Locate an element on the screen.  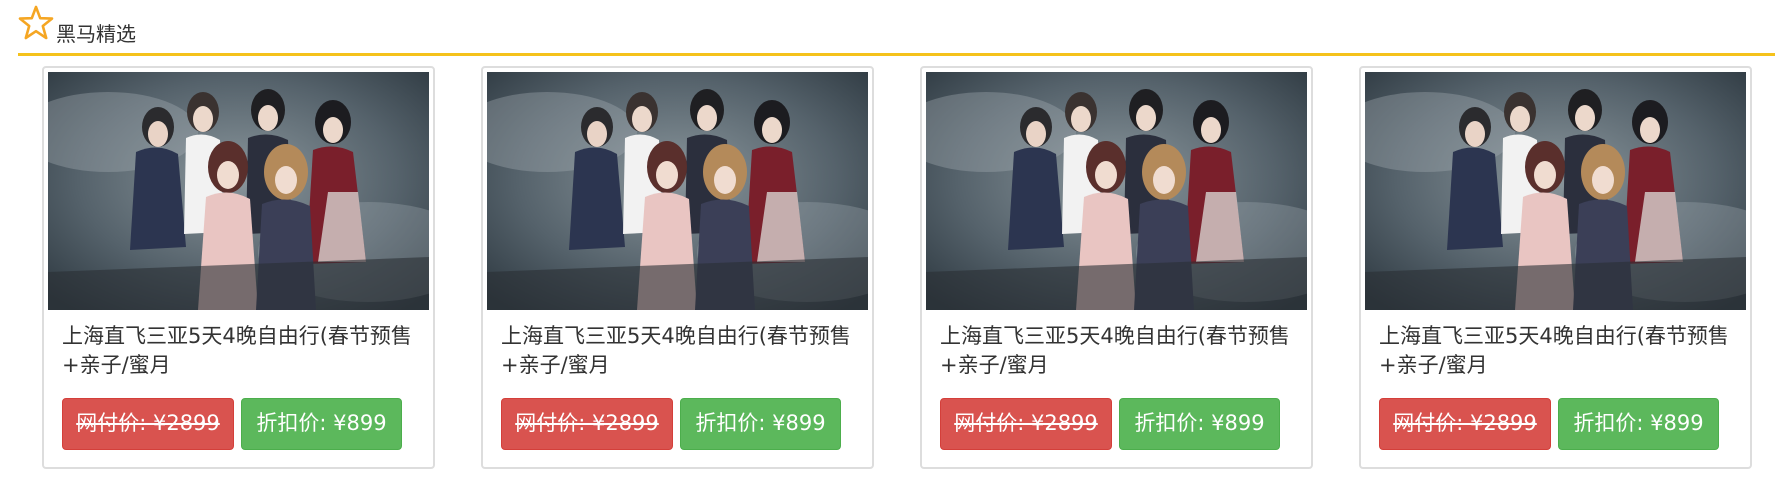
star-icon is located at coordinates (36, 22).